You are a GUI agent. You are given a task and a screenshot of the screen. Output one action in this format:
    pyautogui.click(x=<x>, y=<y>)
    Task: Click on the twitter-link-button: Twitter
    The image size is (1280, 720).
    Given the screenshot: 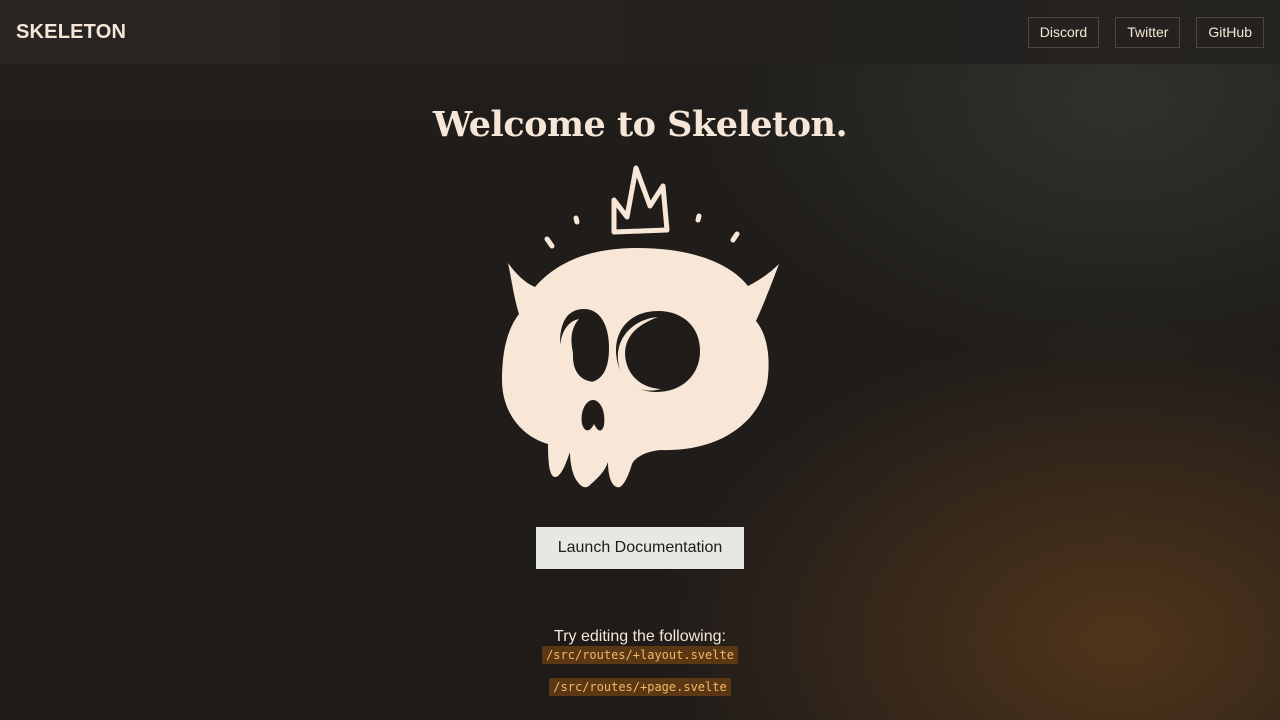 What is the action you would take?
    pyautogui.click(x=1148, y=32)
    